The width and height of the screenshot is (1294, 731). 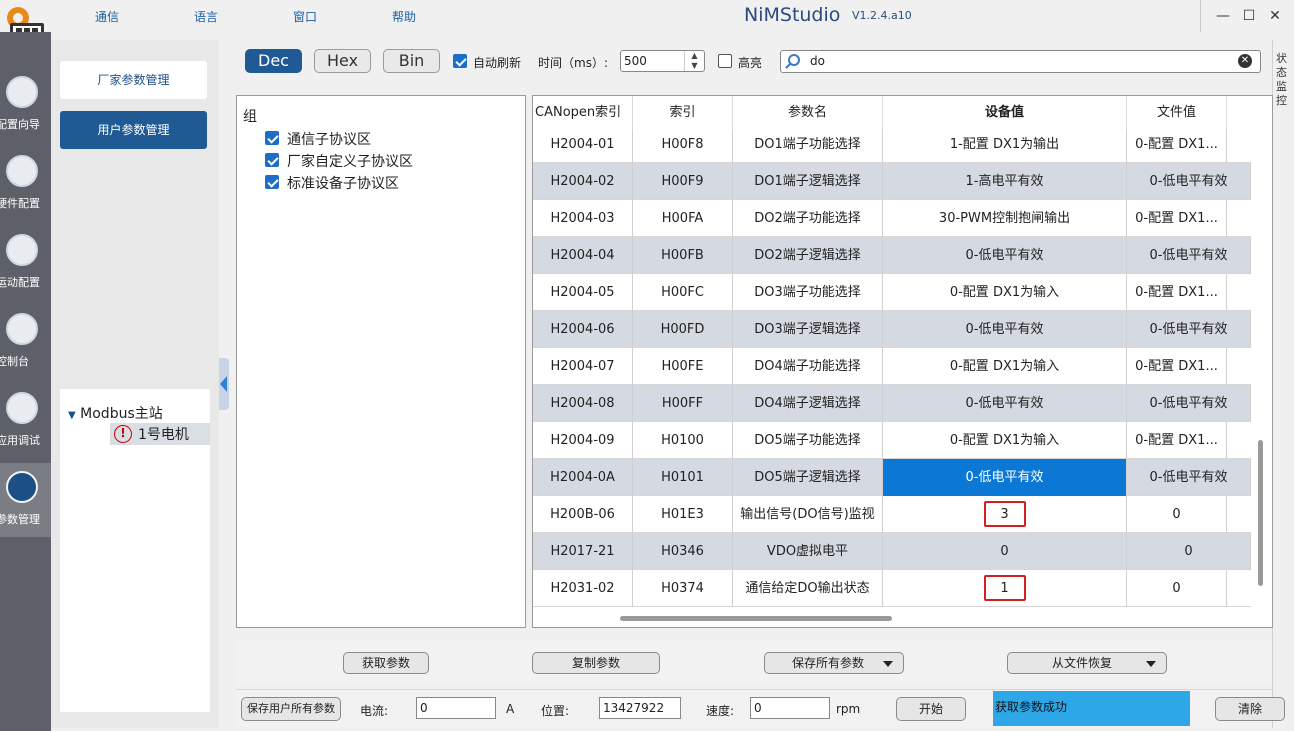 What do you see at coordinates (206, 16) in the screenshot?
I see `menu-language: 语言` at bounding box center [206, 16].